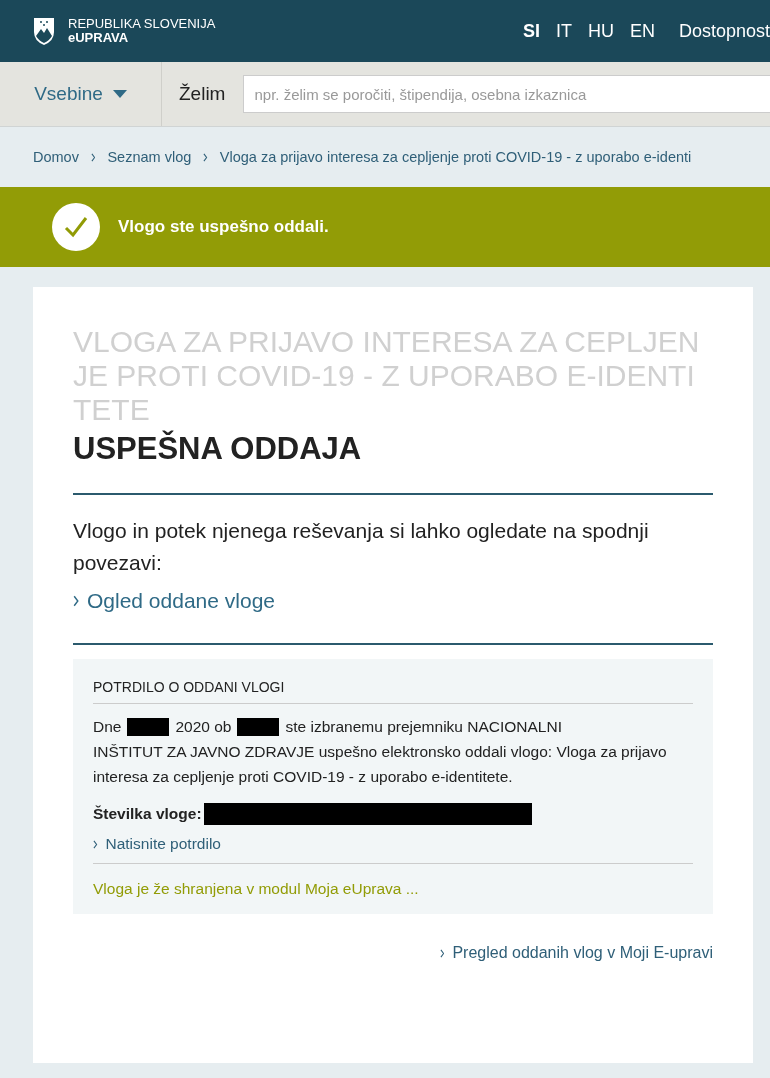 The height and width of the screenshot is (1078, 770). What do you see at coordinates (99, 38) in the screenshot?
I see `brand-subtitle: eUPRAVA` at bounding box center [99, 38].